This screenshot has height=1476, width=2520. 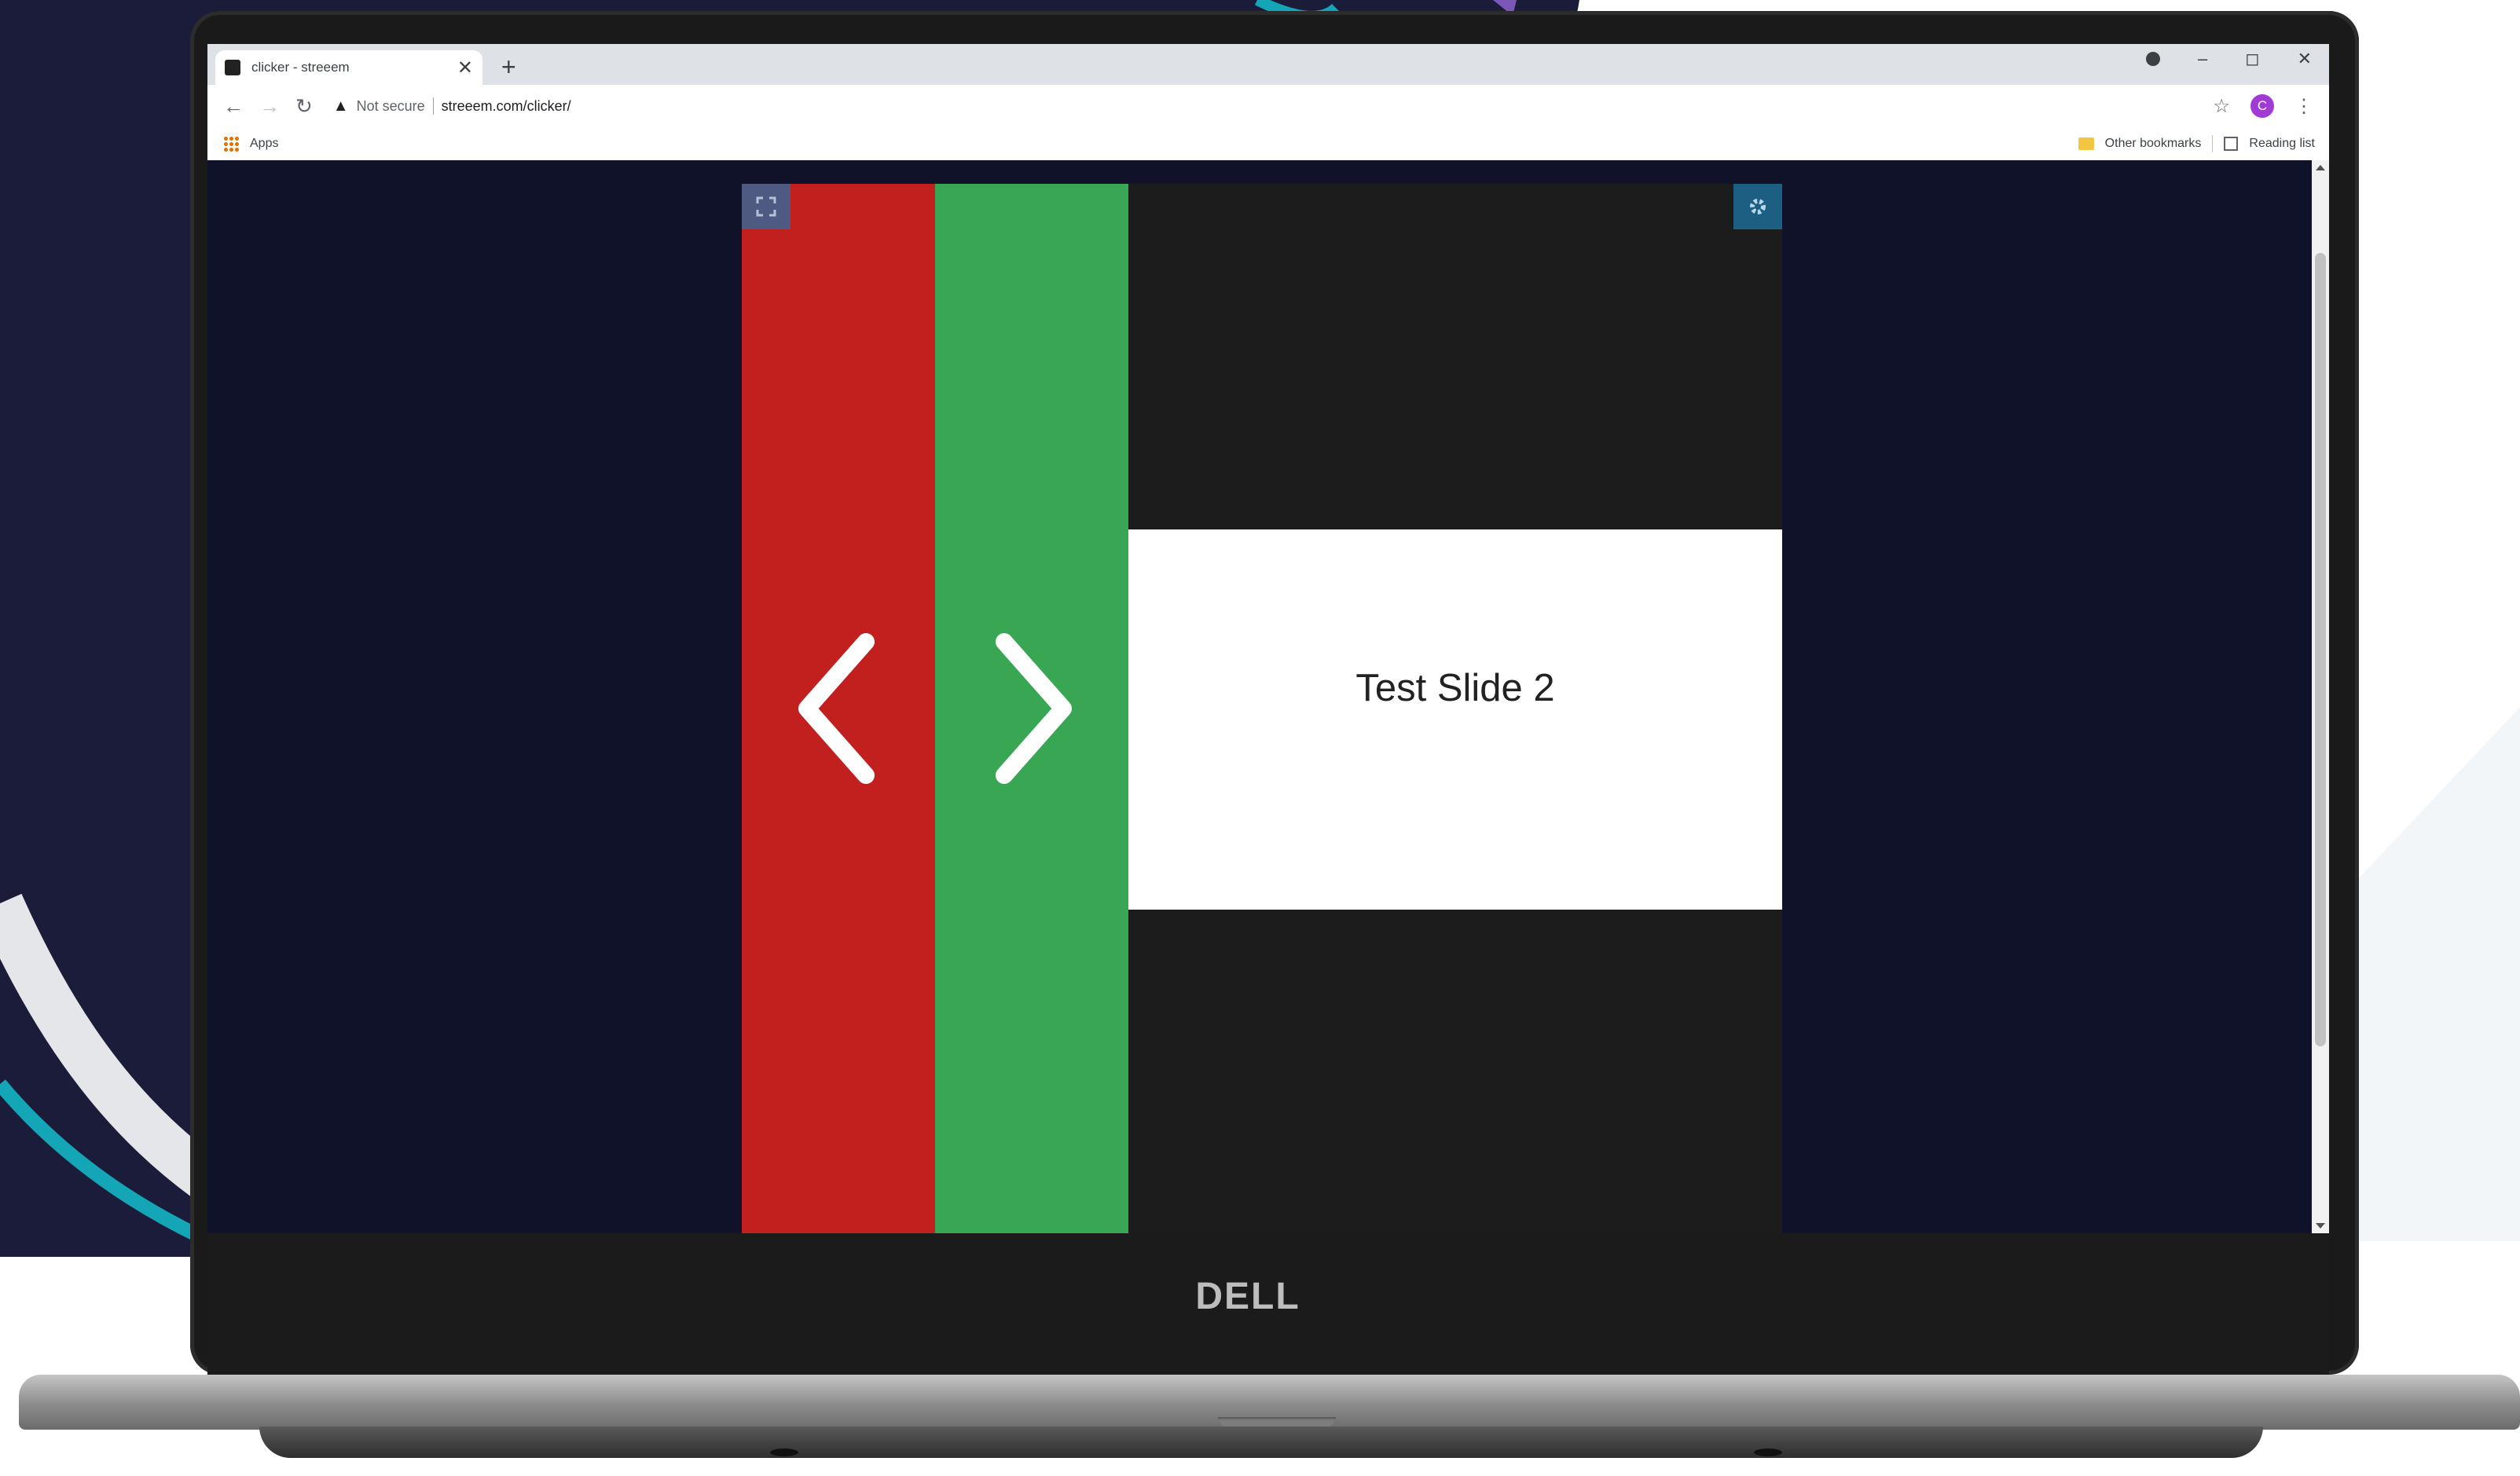 I want to click on bookmarks-separator, so click(x=2213, y=143).